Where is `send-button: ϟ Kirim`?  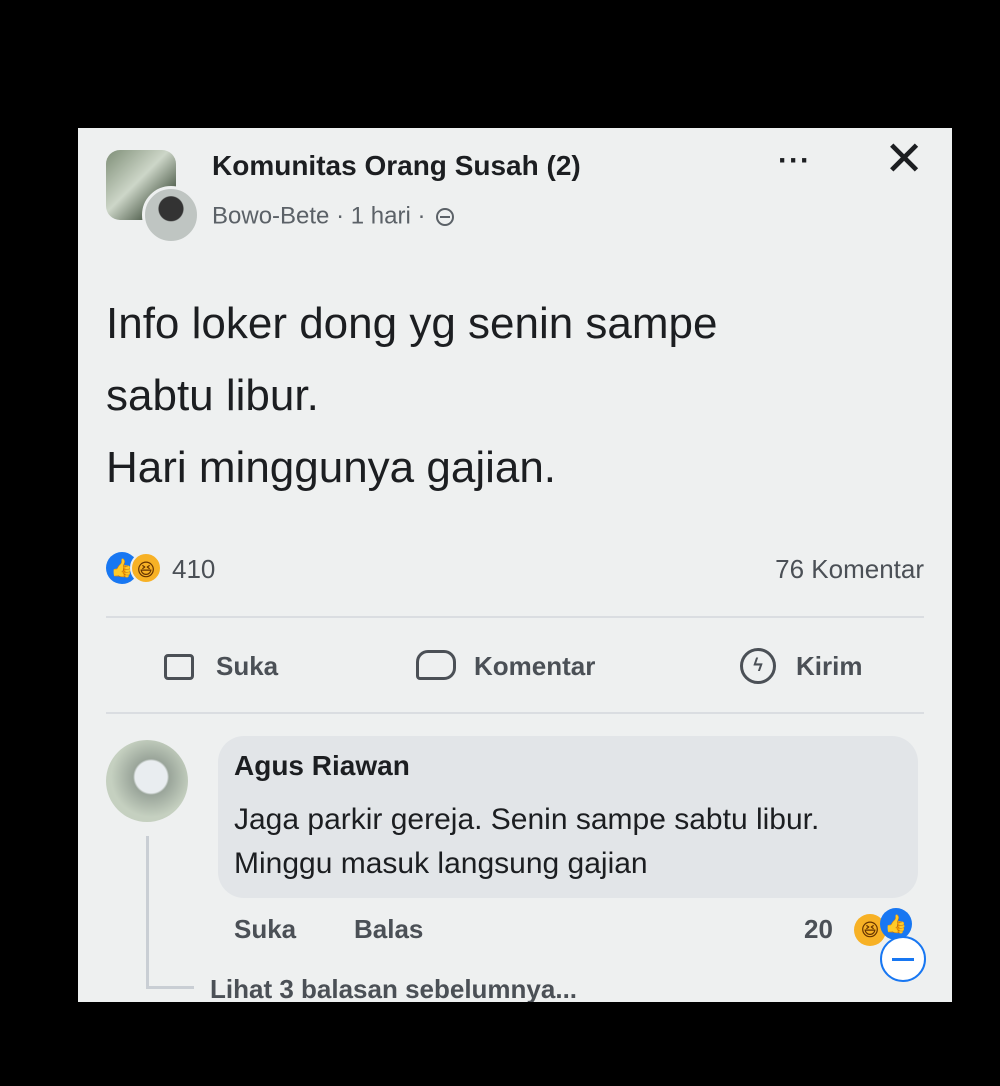 send-button: ϟ Kirim is located at coordinates (800, 666).